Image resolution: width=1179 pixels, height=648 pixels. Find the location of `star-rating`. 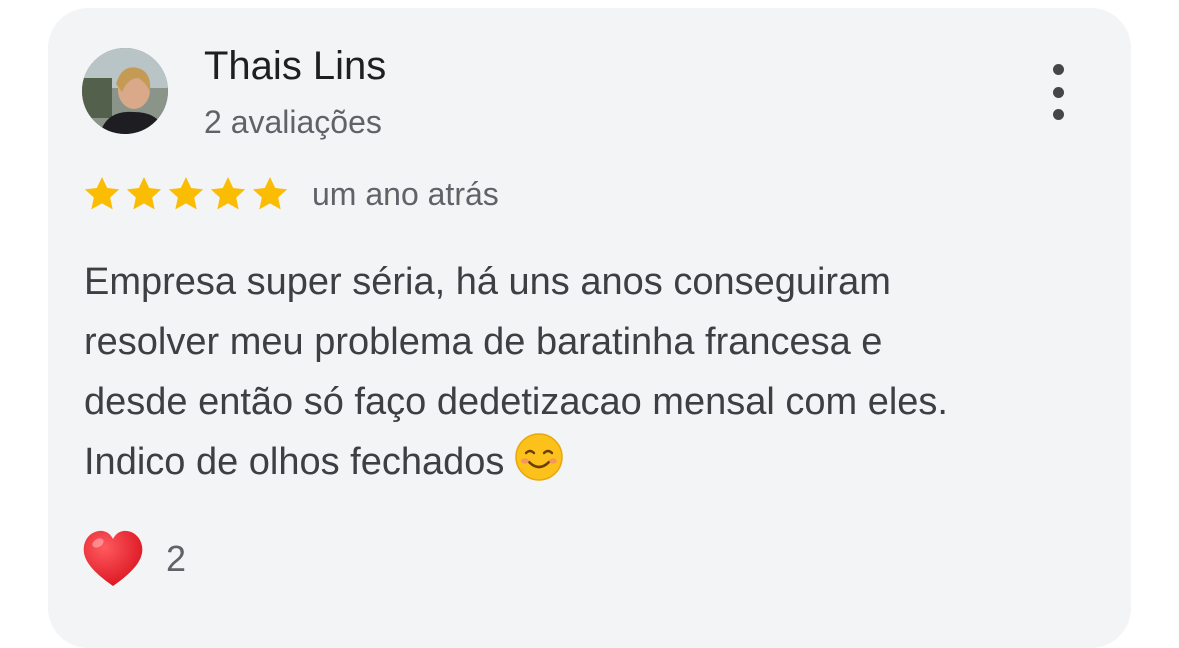

star-rating is located at coordinates (186, 194).